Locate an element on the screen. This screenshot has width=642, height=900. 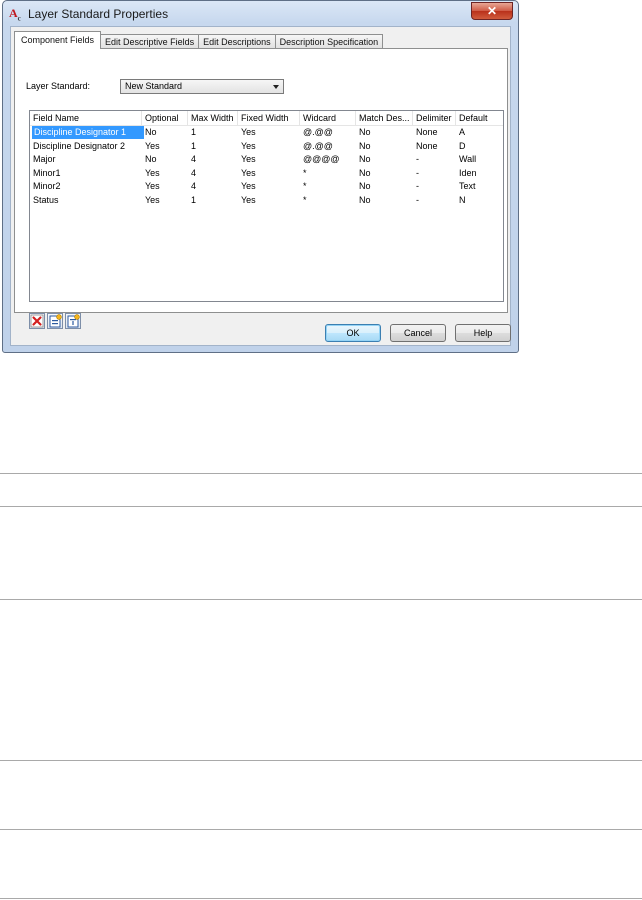
widcard-cell: @@@@ is located at coordinates (321, 159).